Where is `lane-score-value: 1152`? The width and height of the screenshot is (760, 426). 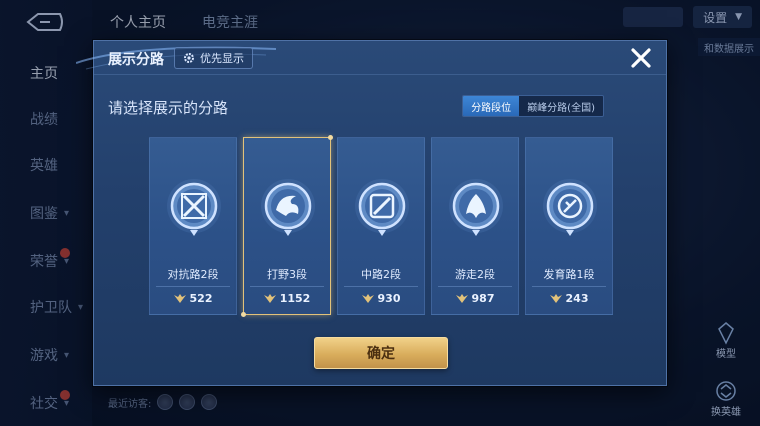
lane-score-value: 1152 is located at coordinates (295, 298).